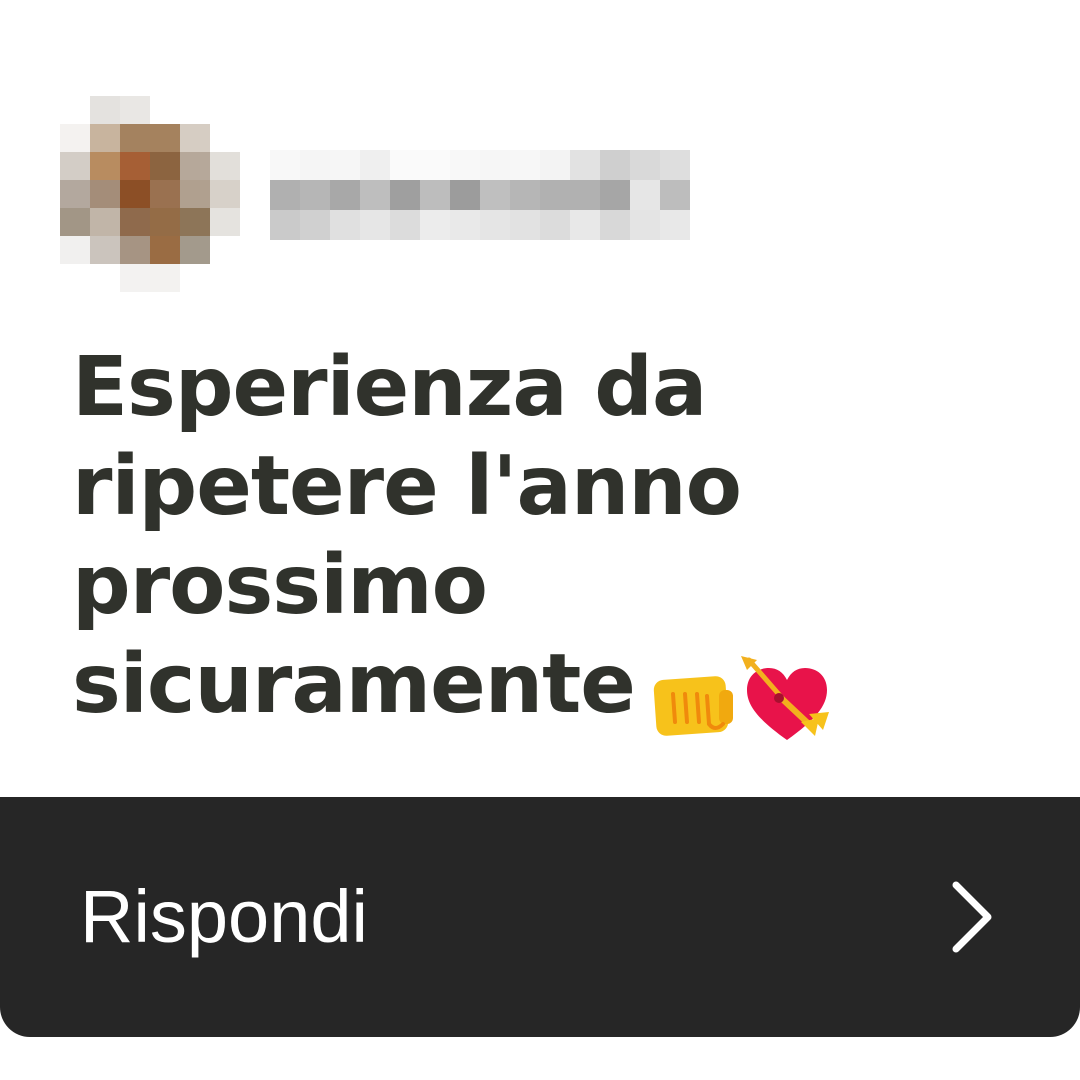 The image size is (1080, 1080). What do you see at coordinates (354, 684) in the screenshot?
I see `message-line: sicuramente` at bounding box center [354, 684].